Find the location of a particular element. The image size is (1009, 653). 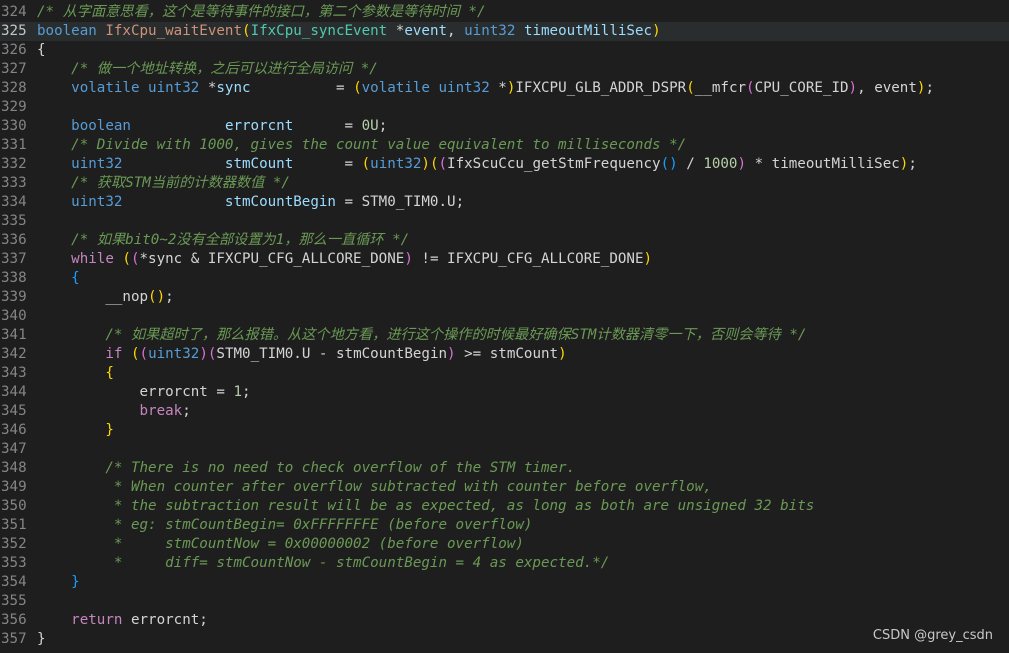

code-token: /* 获取STM当前的计数器数值 */ is located at coordinates (163, 183).